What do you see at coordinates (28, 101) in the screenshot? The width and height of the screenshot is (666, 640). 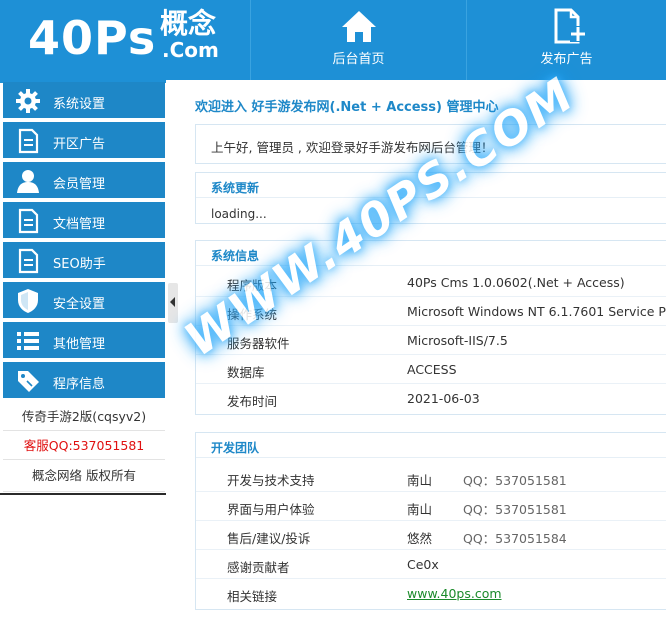 I see `gear-icon` at bounding box center [28, 101].